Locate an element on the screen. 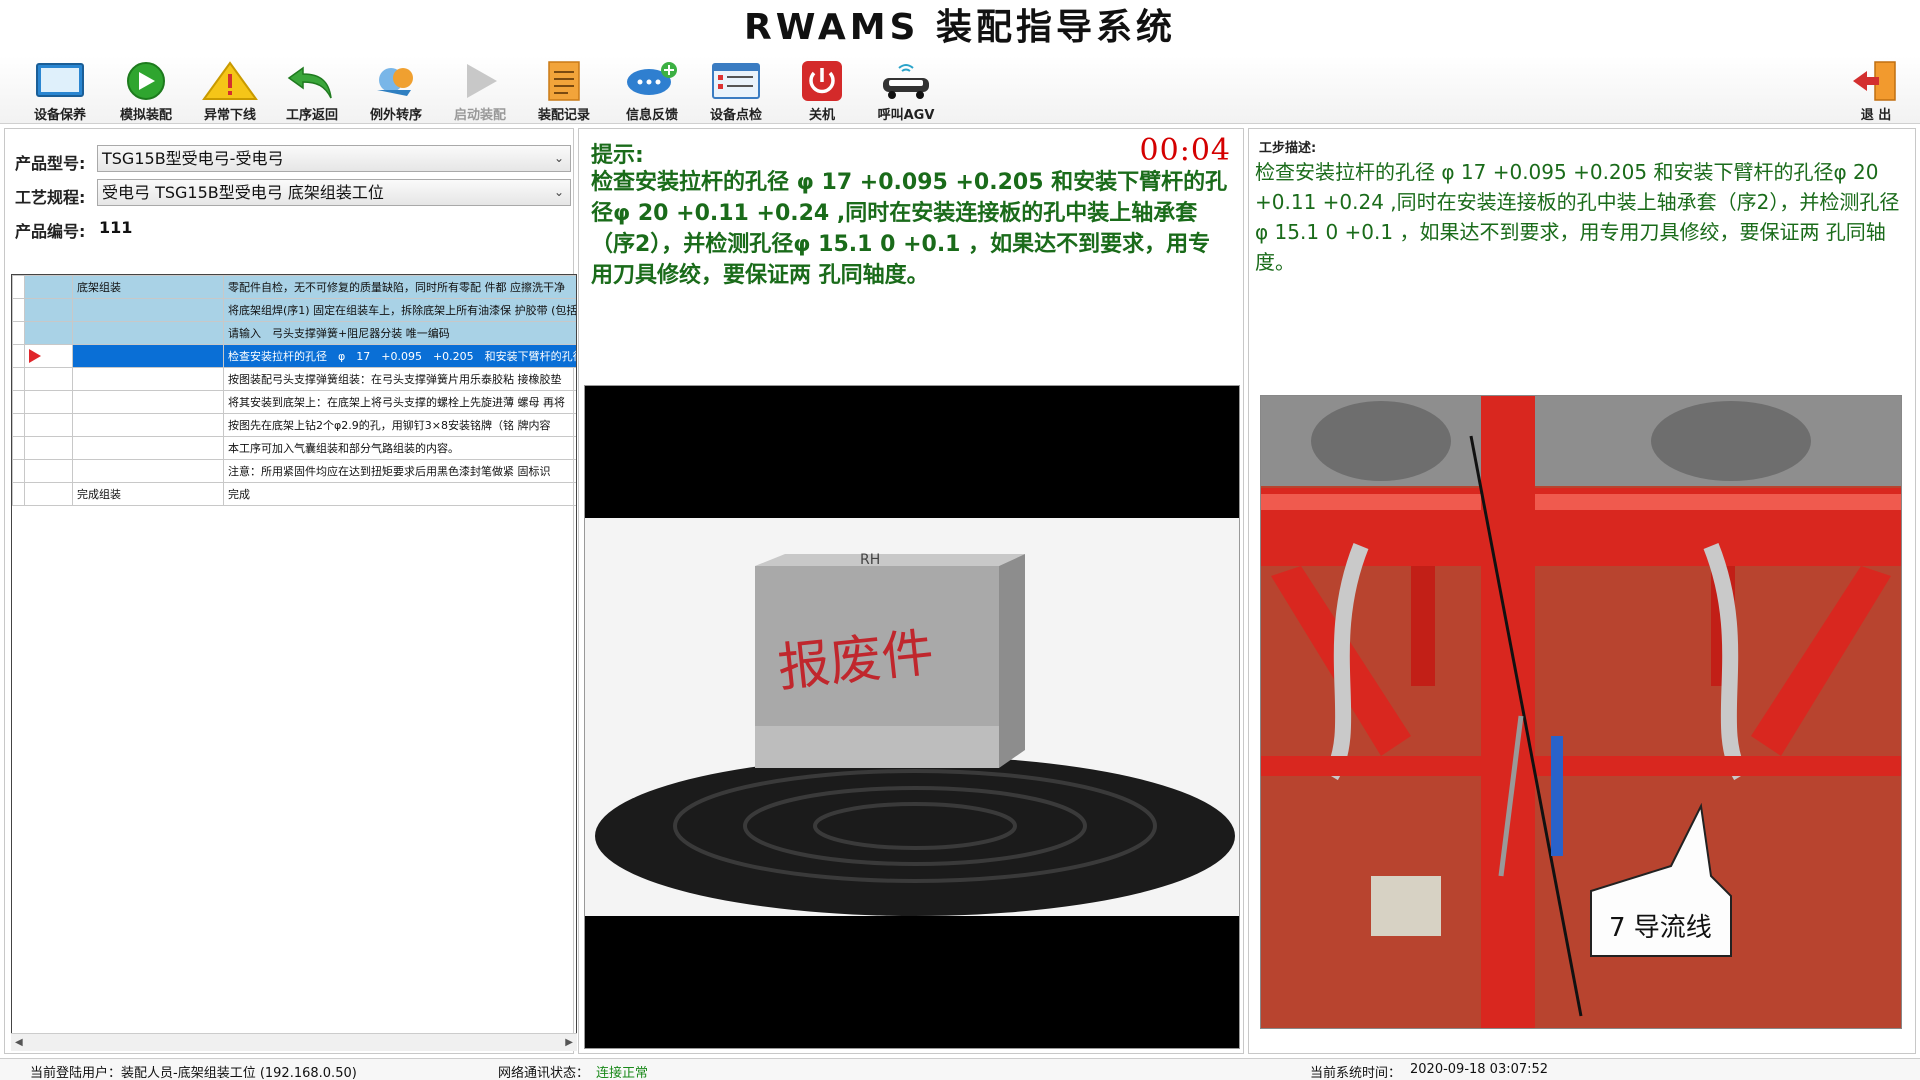 Image resolution: width=1920 pixels, height=1080 pixels. abnormal-offline-label: 异常下线 is located at coordinates (229, 115).